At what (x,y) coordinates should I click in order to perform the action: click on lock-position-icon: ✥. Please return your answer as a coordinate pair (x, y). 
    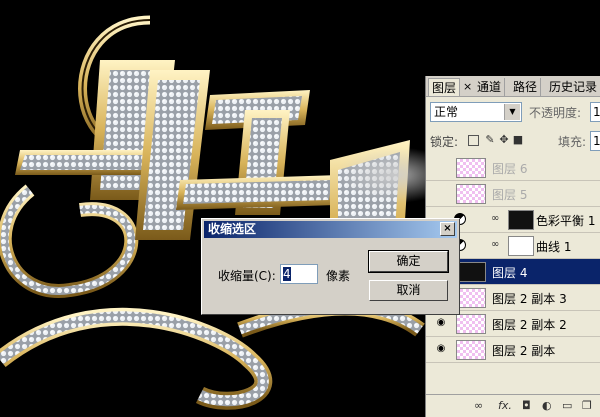
    Looking at the image, I should click on (504, 140).